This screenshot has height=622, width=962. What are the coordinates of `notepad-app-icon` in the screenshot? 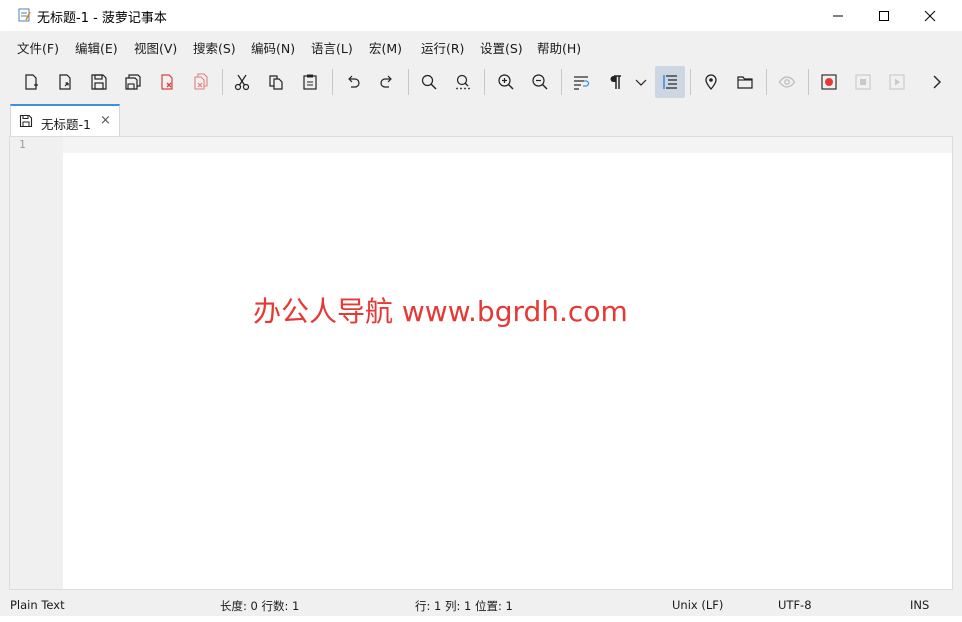 It's located at (24, 15).